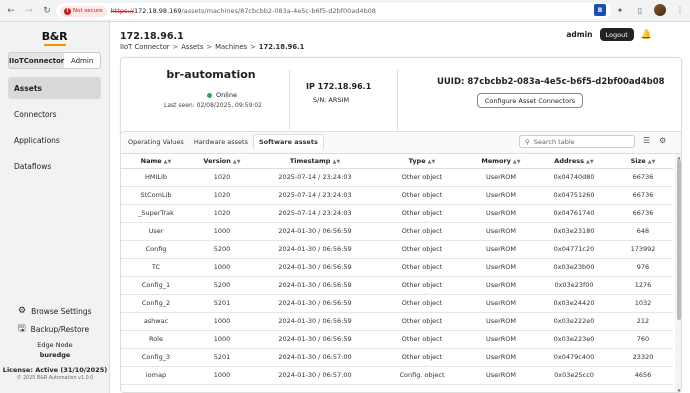 Image resolution: width=690 pixels, height=393 pixels. Describe the element at coordinates (620, 10) in the screenshot. I see `puzzle-icon: ✦` at that location.